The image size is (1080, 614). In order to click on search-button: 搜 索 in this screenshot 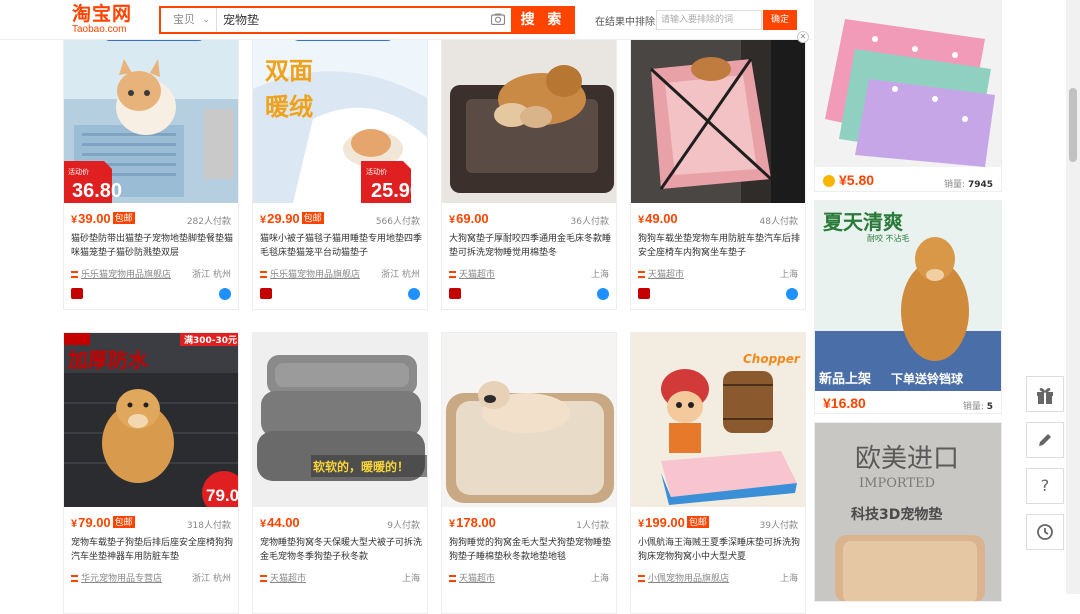, I will do `click(543, 20)`.